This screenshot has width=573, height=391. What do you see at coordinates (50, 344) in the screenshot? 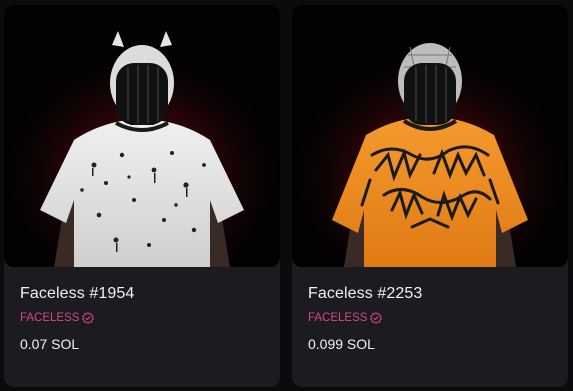
I see `nft-price: 0.07 SOL` at bounding box center [50, 344].